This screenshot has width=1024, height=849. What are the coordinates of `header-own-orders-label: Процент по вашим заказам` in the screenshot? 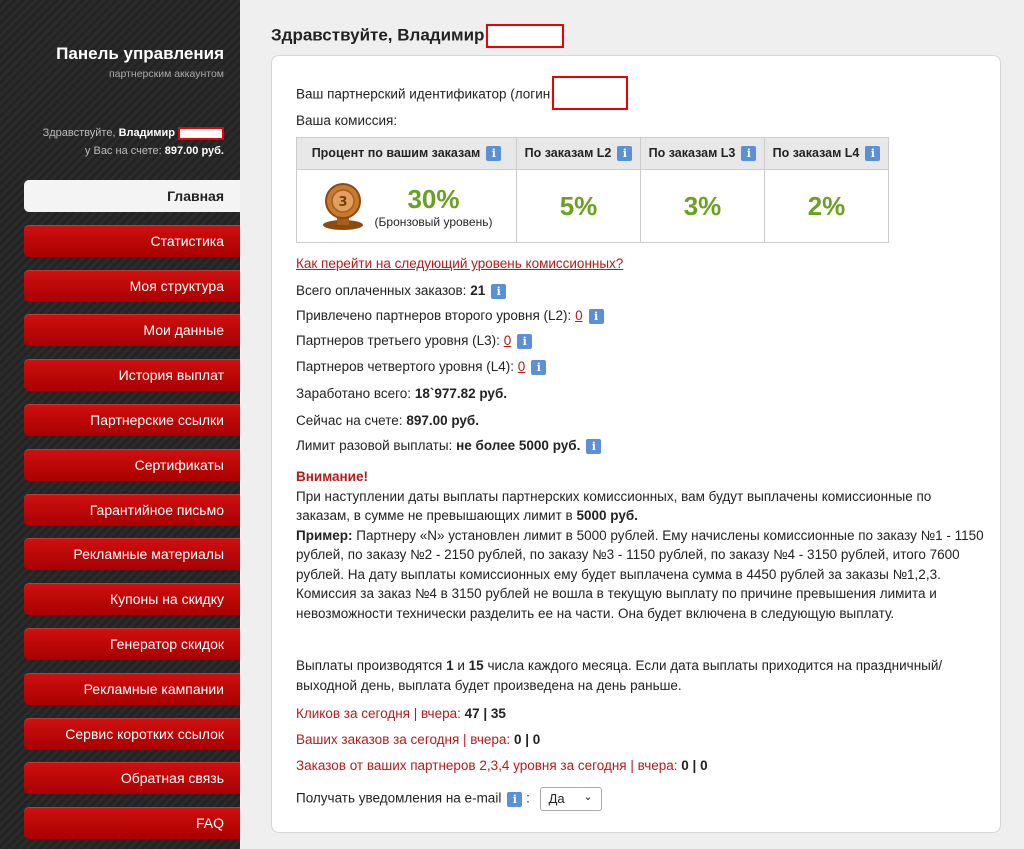 It's located at (396, 152).